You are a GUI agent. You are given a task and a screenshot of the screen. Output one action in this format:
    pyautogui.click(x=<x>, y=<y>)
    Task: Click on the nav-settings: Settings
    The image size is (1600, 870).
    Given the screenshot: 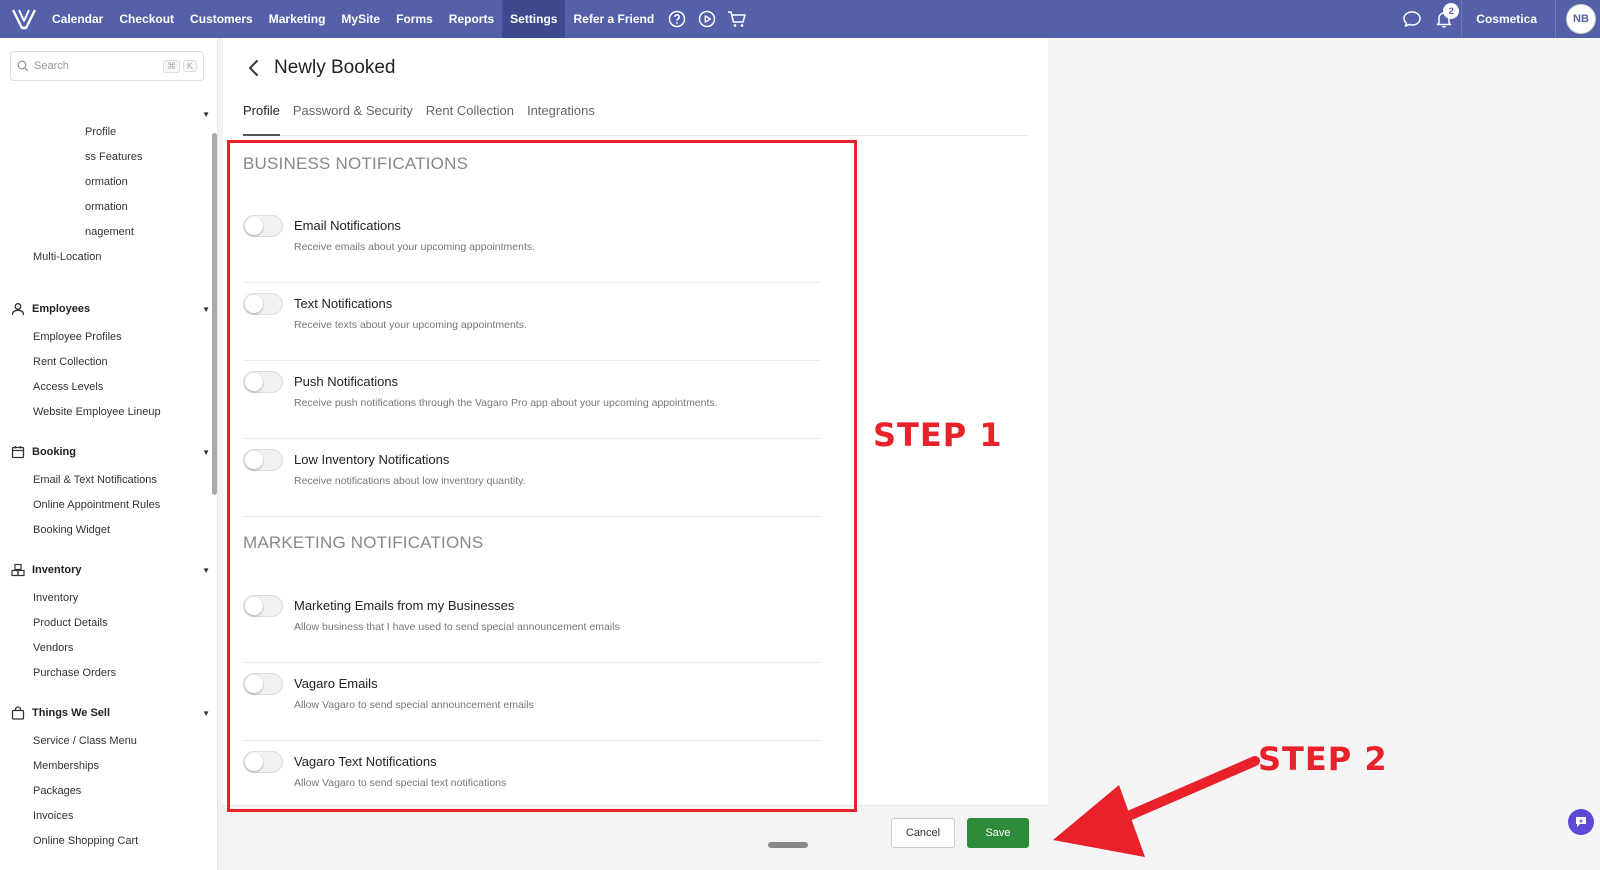 What is the action you would take?
    pyautogui.click(x=534, y=19)
    